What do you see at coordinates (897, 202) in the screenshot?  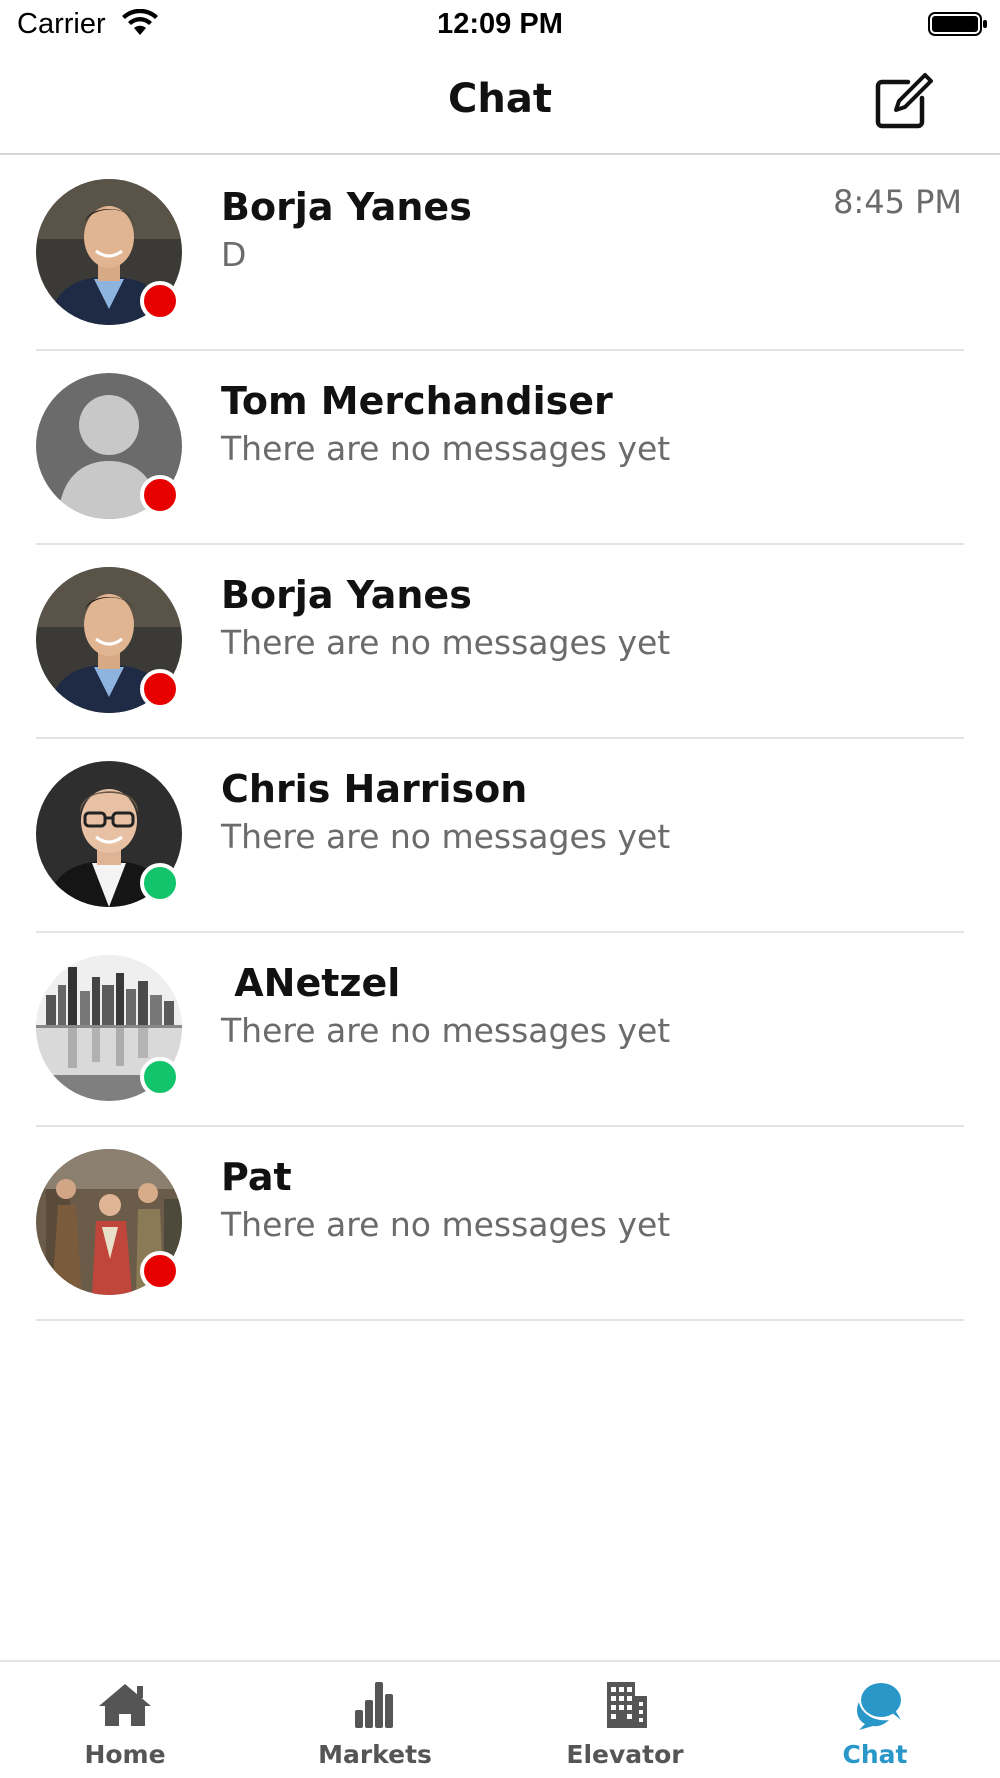 I see `message-time: 8:45 PM` at bounding box center [897, 202].